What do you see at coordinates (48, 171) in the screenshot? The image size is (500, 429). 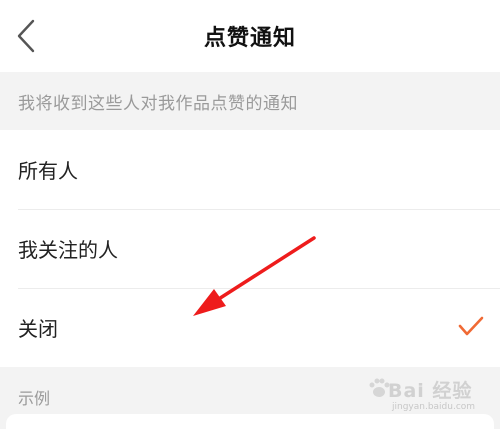 I see `option-label: 所有人` at bounding box center [48, 171].